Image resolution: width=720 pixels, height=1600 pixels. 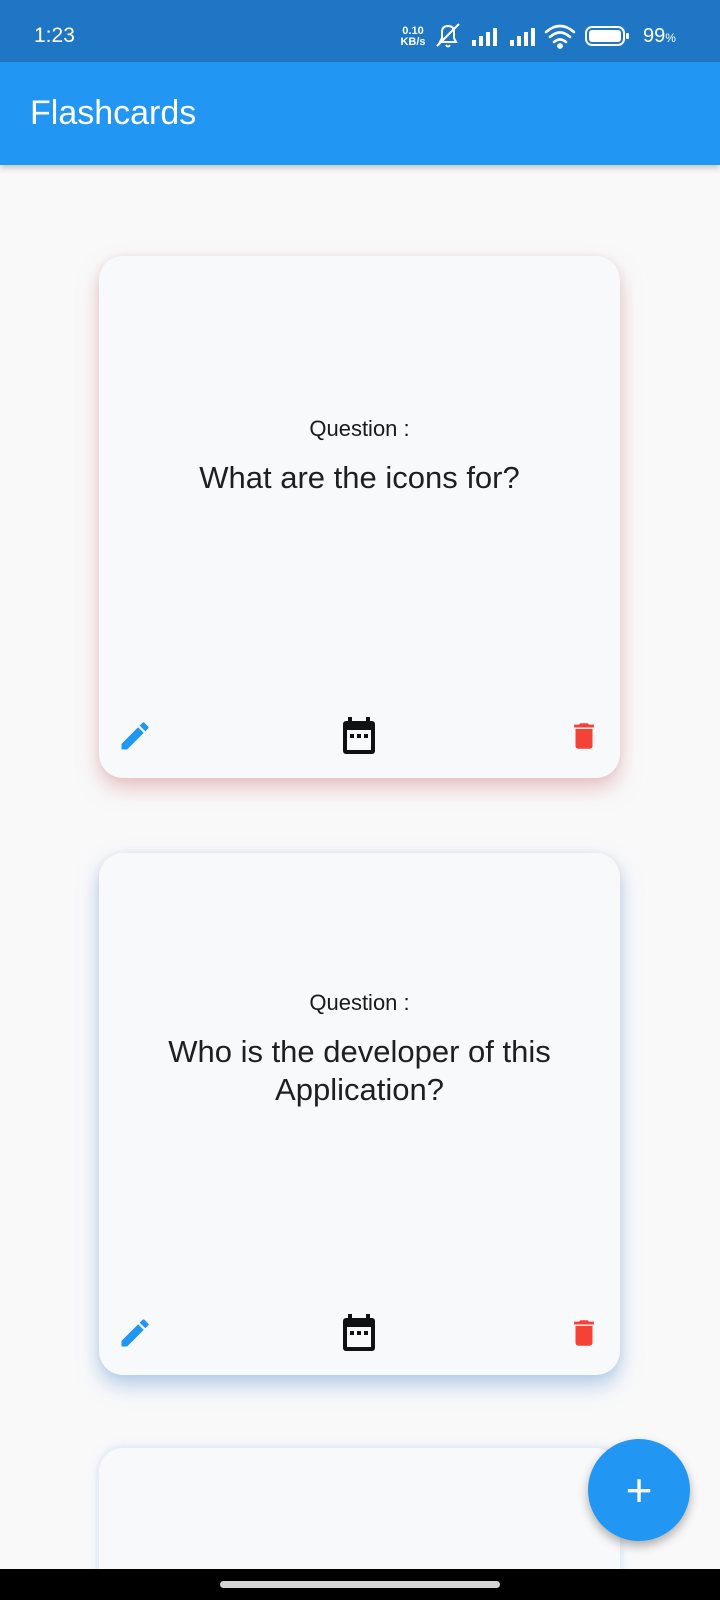 I want to click on network-speed: 0.10 KB/s, so click(x=413, y=36).